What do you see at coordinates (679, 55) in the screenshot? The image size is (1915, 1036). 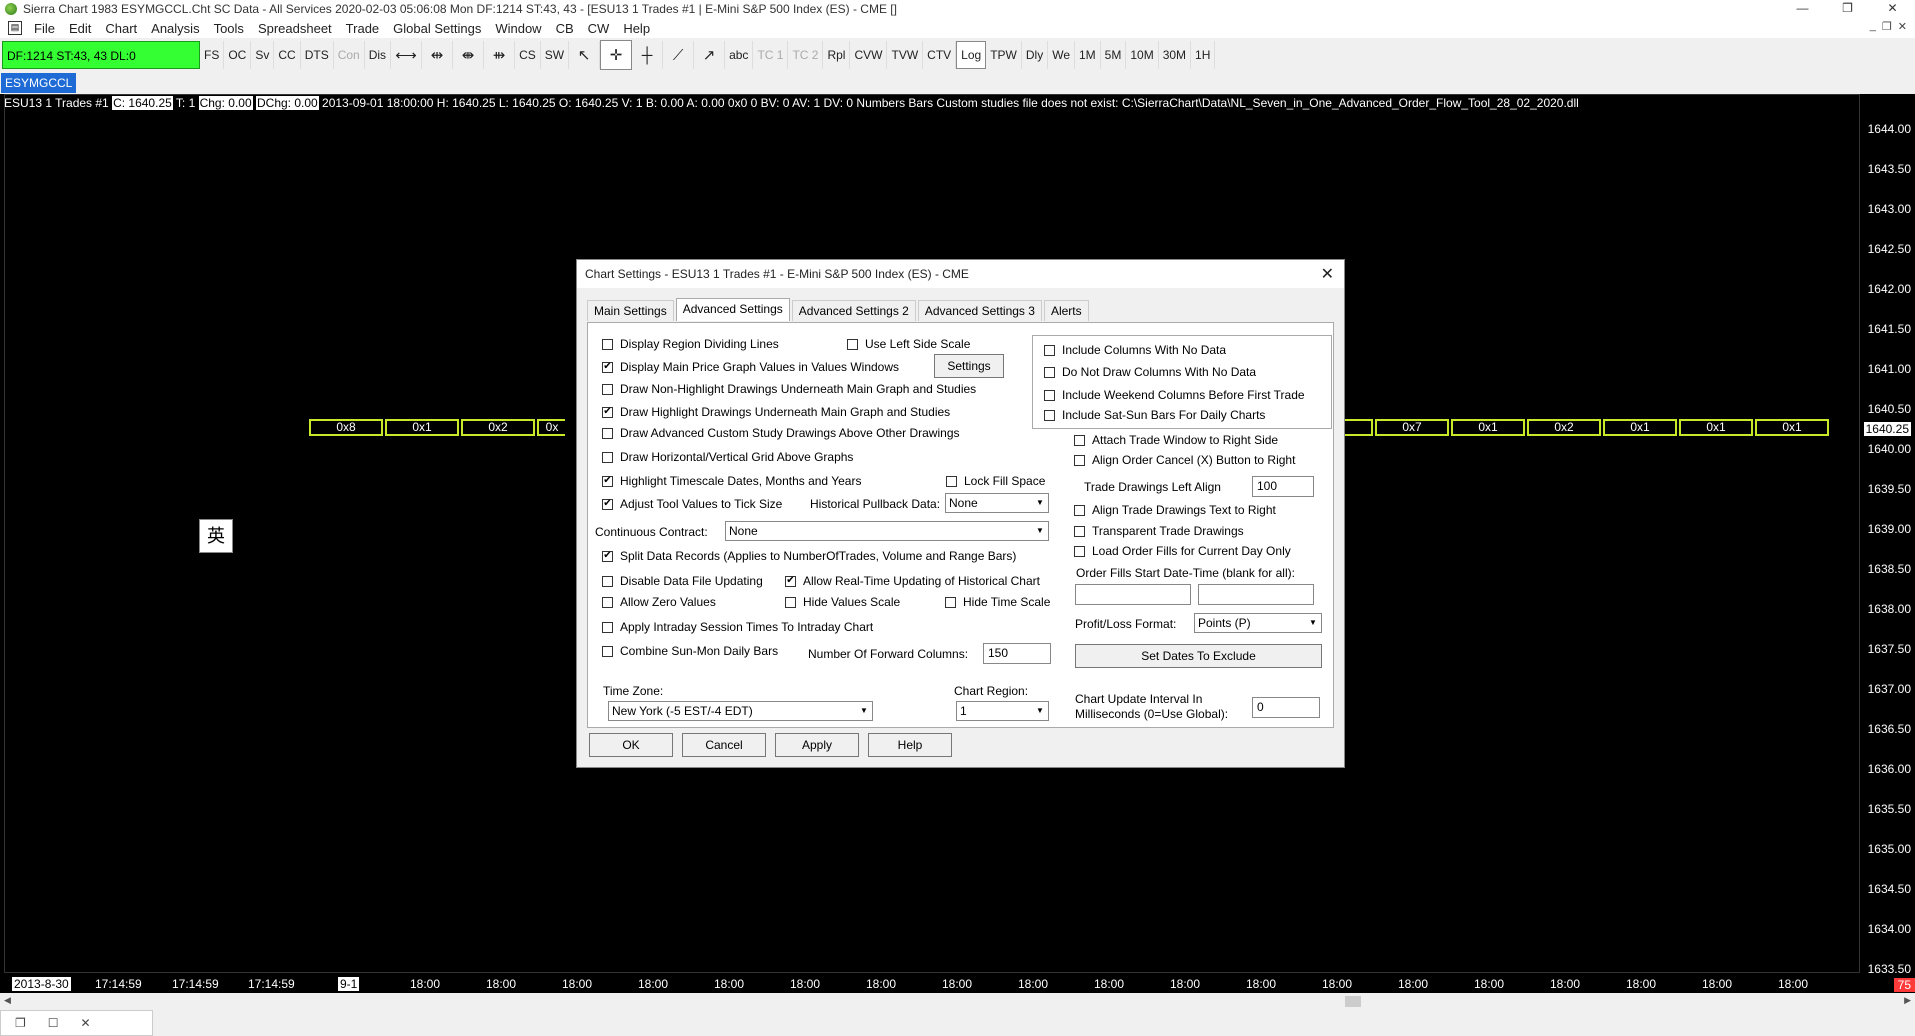 I see `line-tool-icon: ⟋` at bounding box center [679, 55].